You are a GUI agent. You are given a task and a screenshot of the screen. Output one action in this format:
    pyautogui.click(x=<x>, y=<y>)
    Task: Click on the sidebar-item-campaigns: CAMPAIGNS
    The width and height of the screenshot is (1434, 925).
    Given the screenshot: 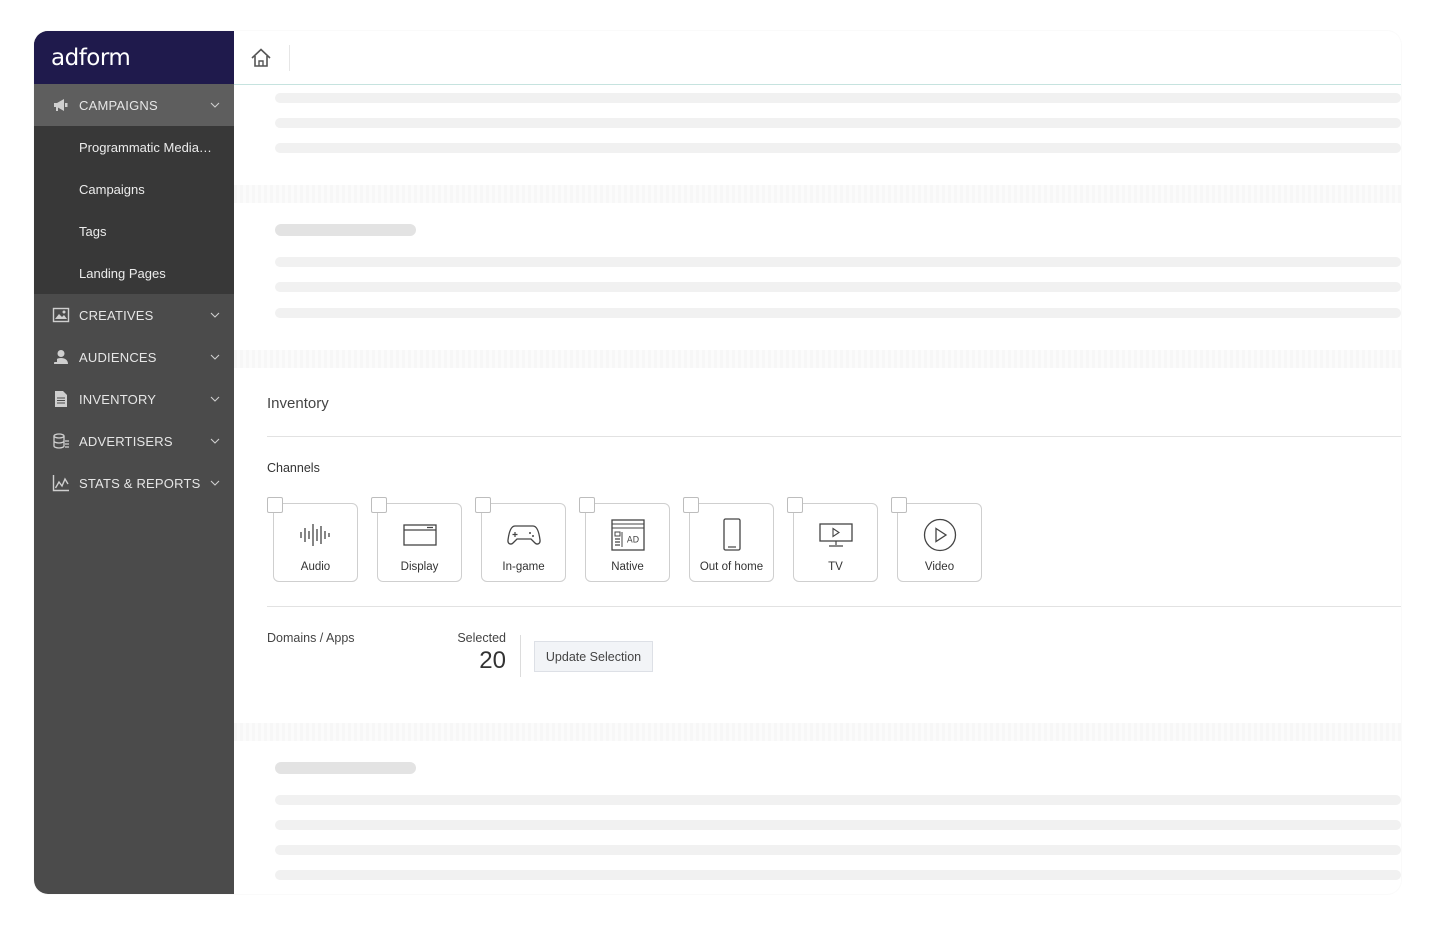 What is the action you would take?
    pyautogui.click(x=134, y=105)
    